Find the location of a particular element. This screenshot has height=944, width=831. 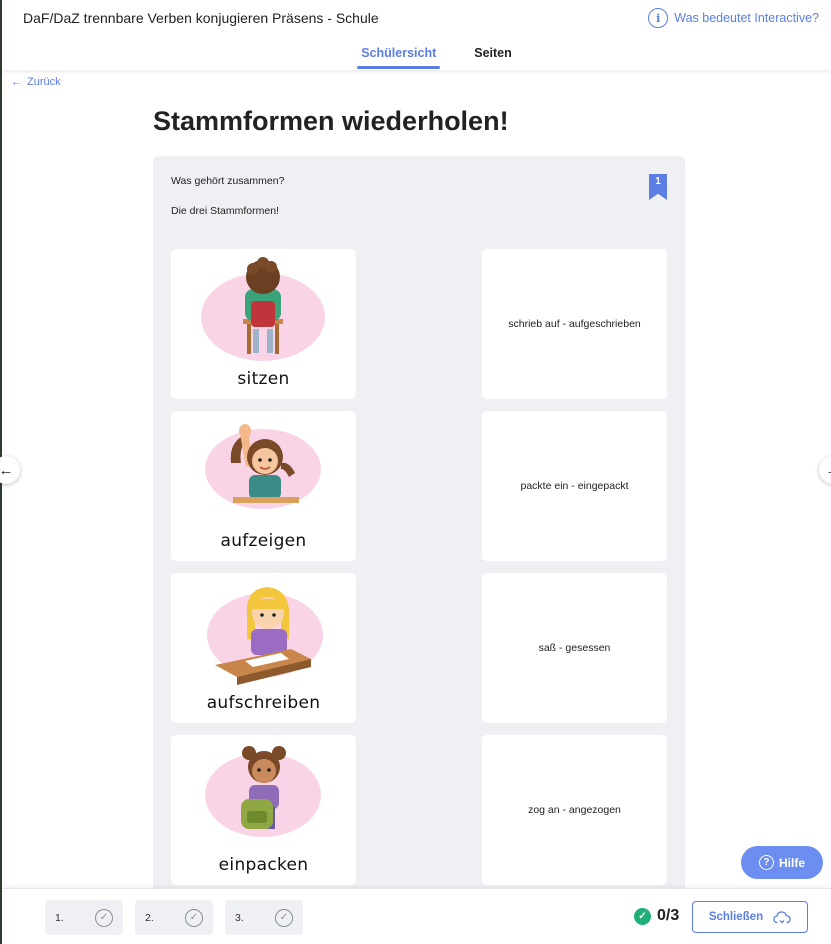

text-card-label: schrieb auf - aufgeschrieben is located at coordinates (574, 324).